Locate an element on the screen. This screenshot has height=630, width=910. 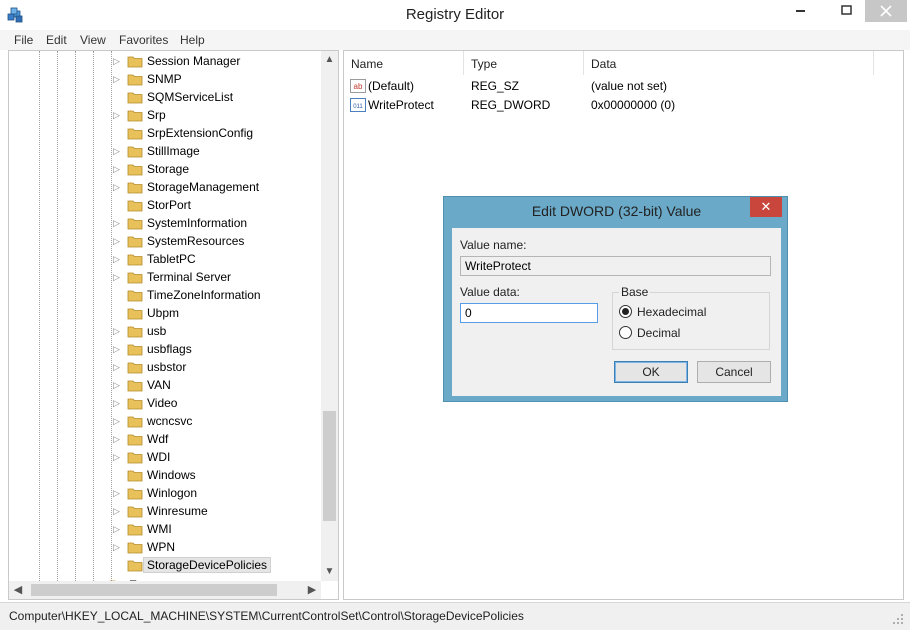
scroll-up-arrow-icon: ▲ is located at coordinates (329, 60).